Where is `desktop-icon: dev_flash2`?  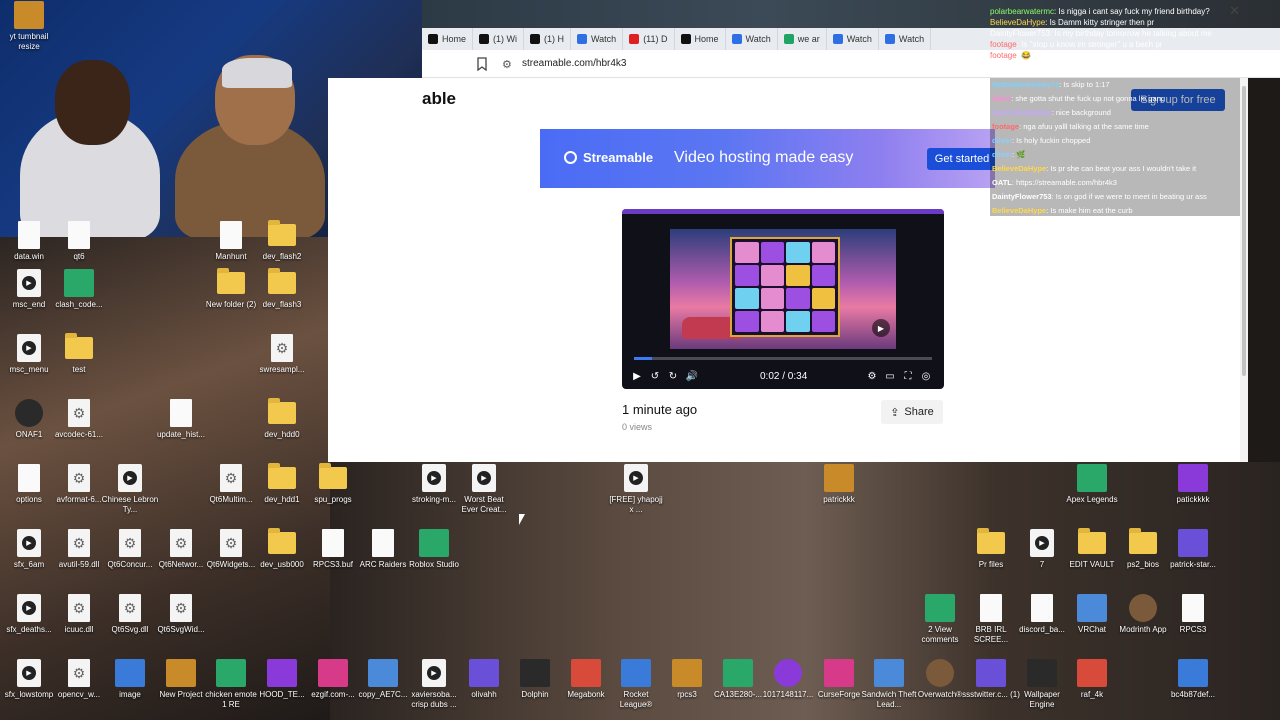
desktop-icon: dev_flash2 is located at coordinates (282, 241).